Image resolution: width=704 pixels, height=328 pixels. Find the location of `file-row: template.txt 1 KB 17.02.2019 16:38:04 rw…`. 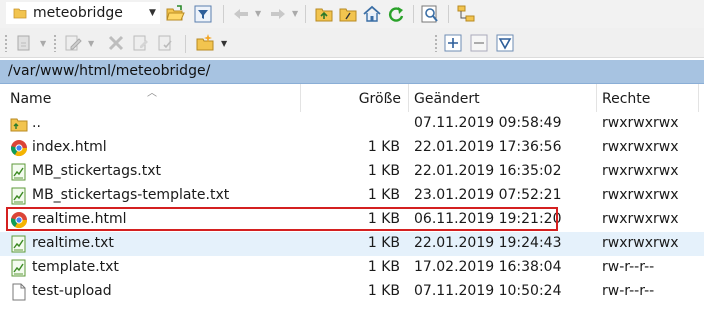

file-row: template.txt 1 KB 17.02.2019 16:38:04 rw… is located at coordinates (352, 268).